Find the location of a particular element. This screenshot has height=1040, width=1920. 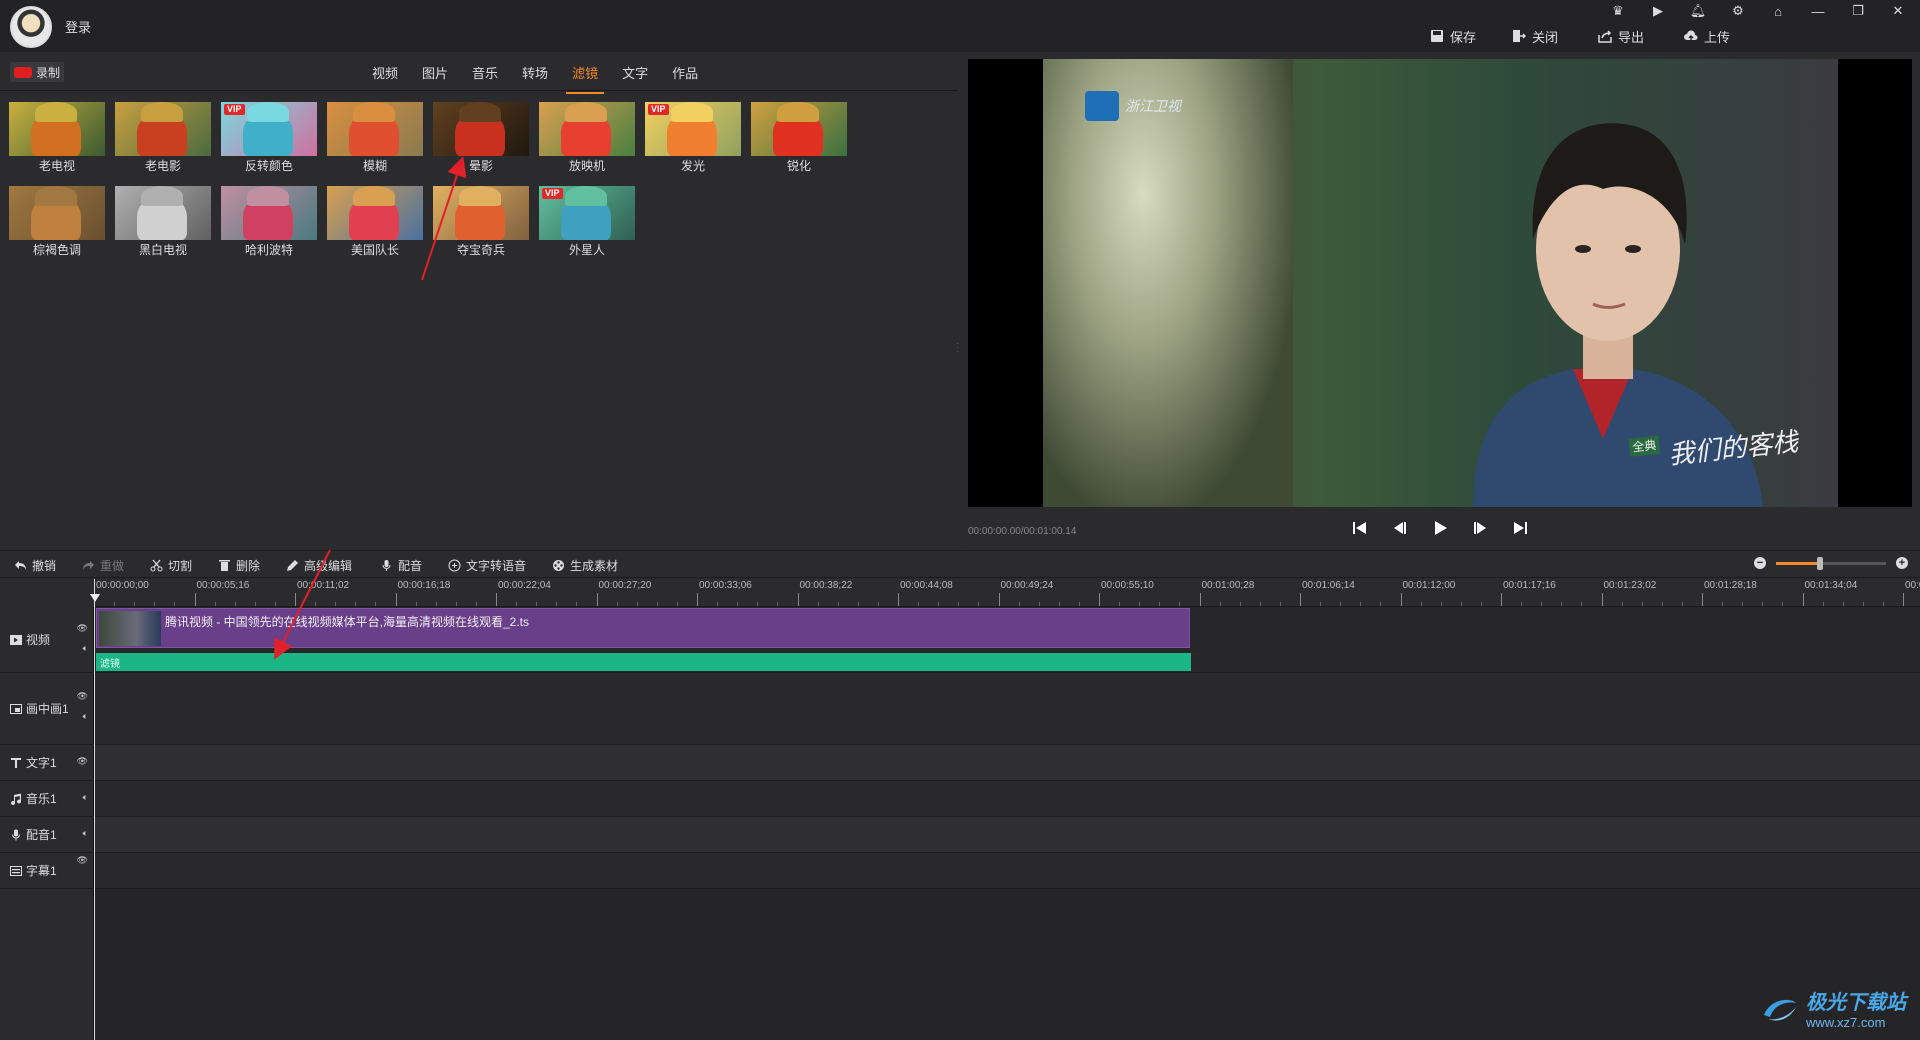

home-icon: ⌂ is located at coordinates (1778, 11).